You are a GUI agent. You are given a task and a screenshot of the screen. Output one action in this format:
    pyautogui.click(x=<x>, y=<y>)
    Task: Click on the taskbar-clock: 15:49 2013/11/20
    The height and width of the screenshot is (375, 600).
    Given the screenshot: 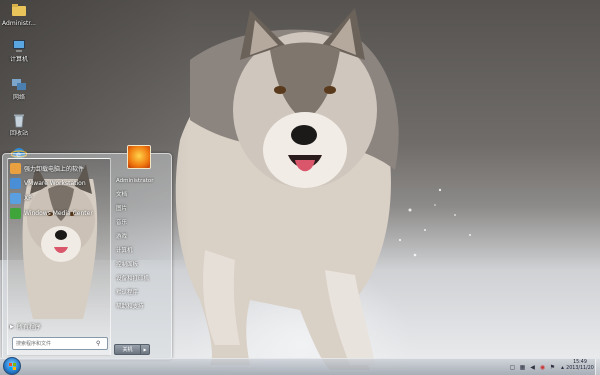 What is the action you would take?
    pyautogui.click(x=580, y=366)
    